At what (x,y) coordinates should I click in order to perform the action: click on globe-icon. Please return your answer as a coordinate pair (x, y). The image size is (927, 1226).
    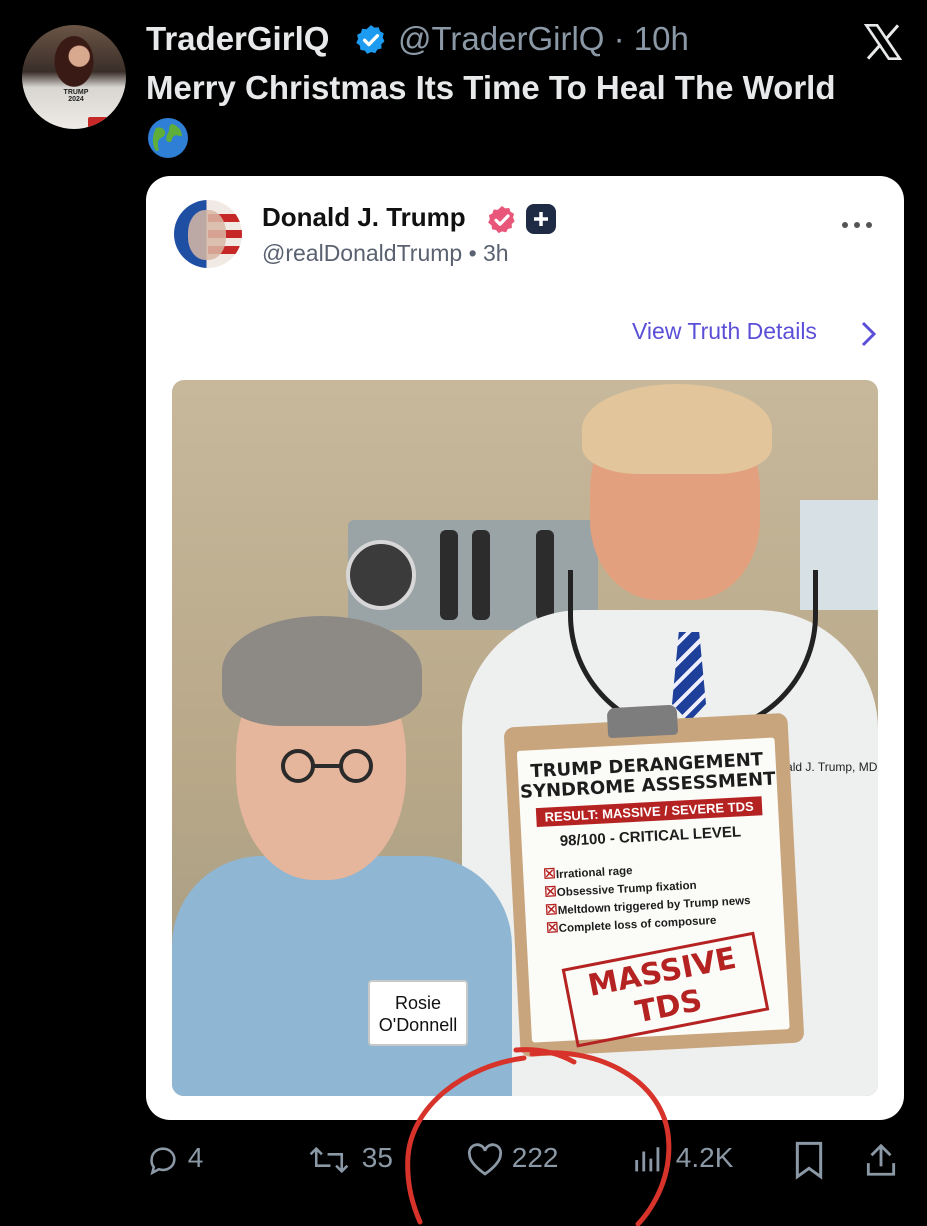
    Looking at the image, I should click on (168, 138).